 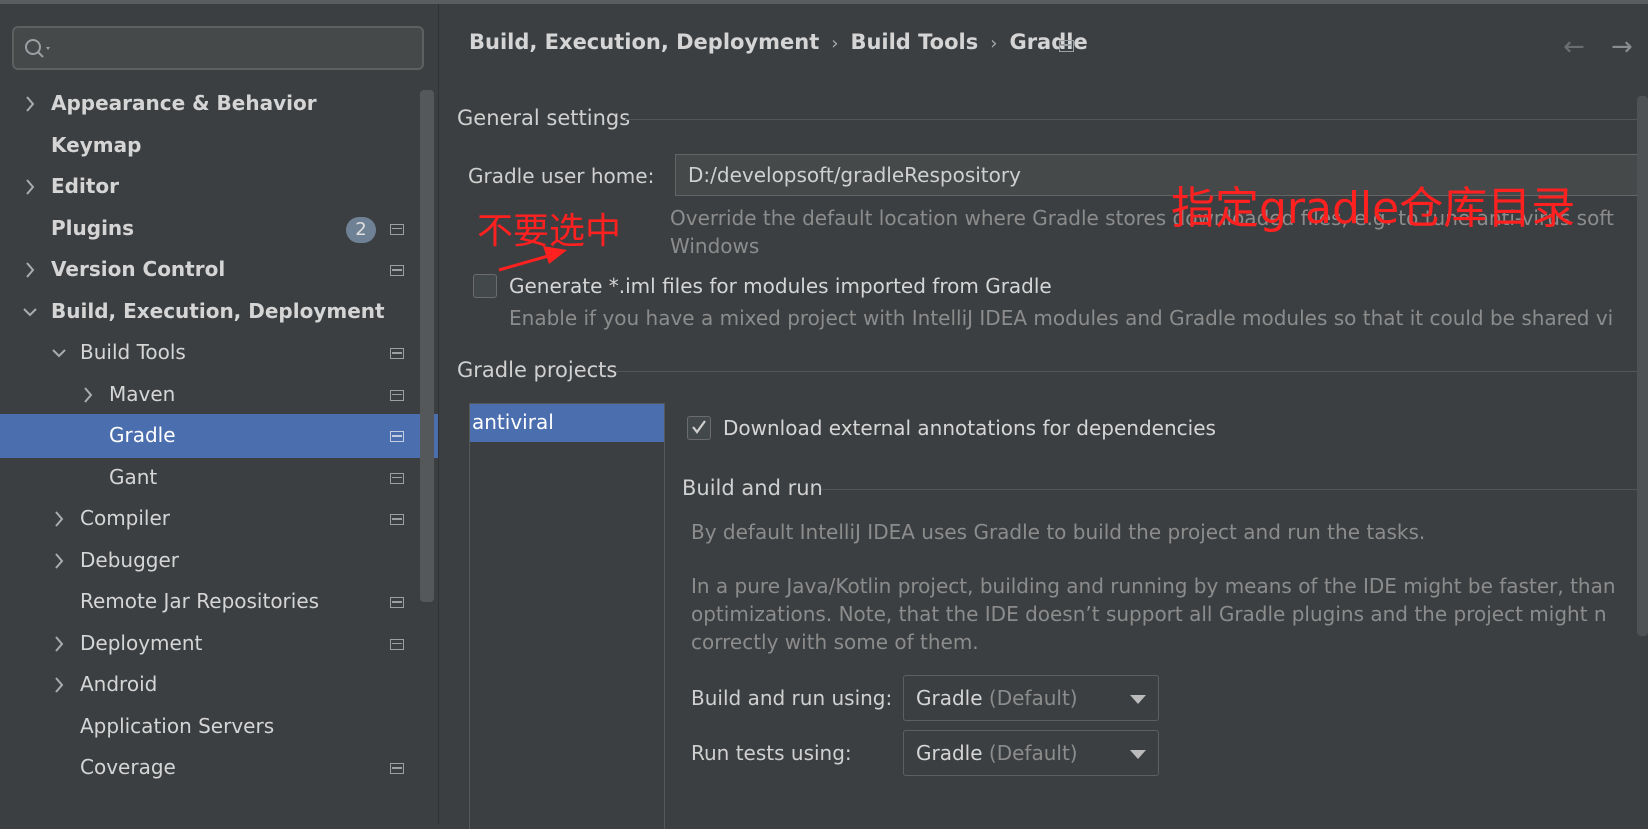 I want to click on run-tests-using-dropdown: Gradle (Default), so click(x=1031, y=753).